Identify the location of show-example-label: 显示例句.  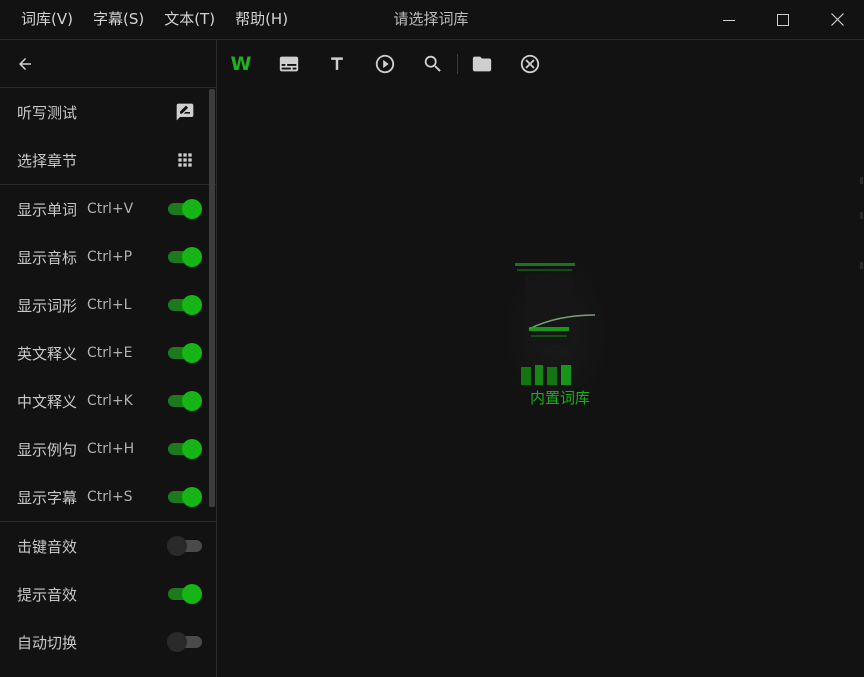
(47, 449).